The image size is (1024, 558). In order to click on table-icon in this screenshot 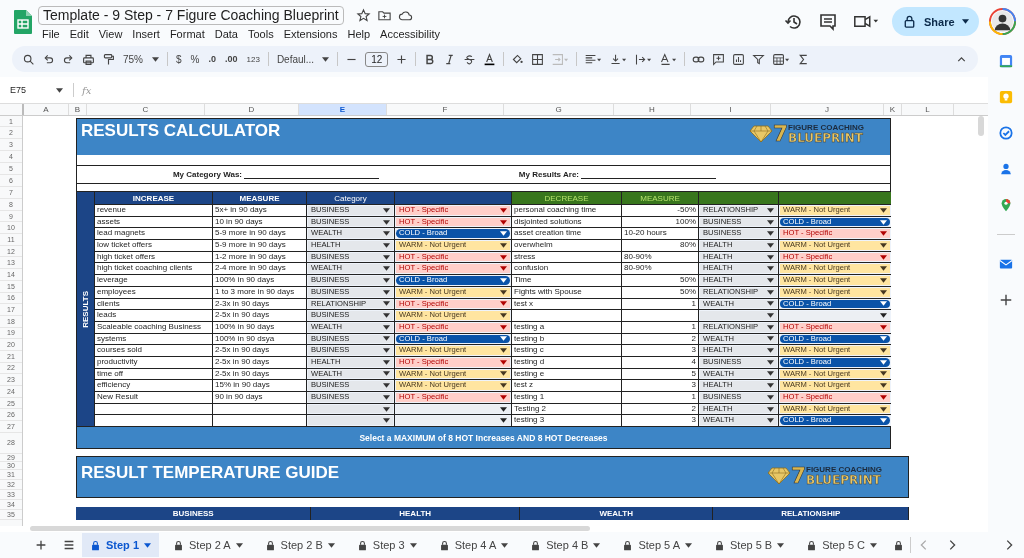, I will do `click(781, 59)`.